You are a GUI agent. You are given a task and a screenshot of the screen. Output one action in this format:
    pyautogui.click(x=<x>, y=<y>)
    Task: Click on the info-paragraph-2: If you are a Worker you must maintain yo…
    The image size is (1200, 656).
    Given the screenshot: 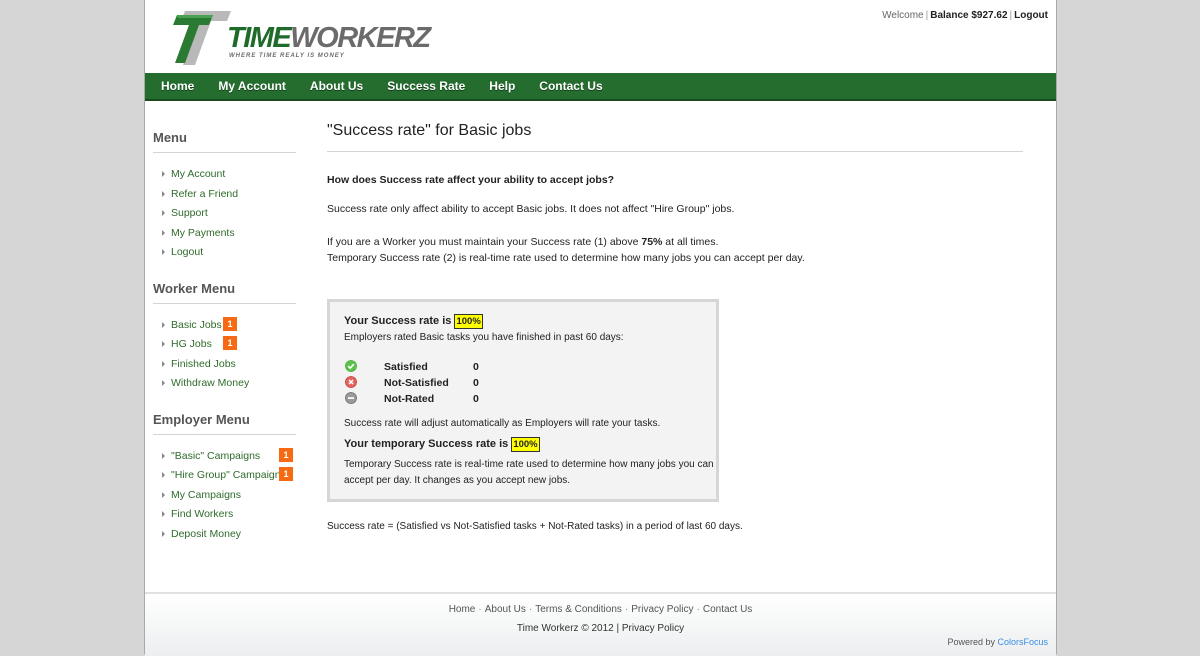 What is the action you would take?
    pyautogui.click(x=675, y=242)
    